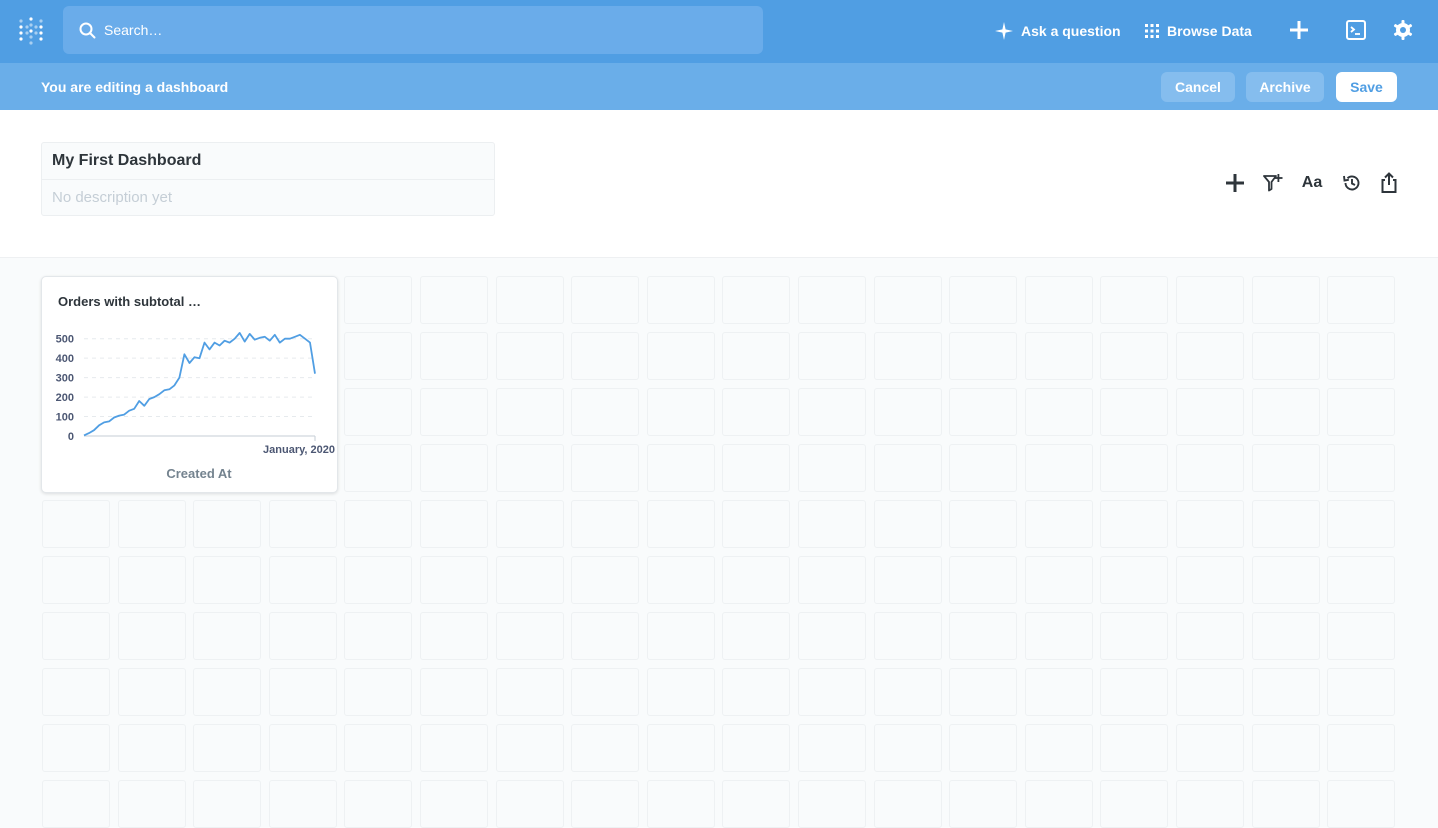  I want to click on add-text-button: Aa, so click(1312, 183).